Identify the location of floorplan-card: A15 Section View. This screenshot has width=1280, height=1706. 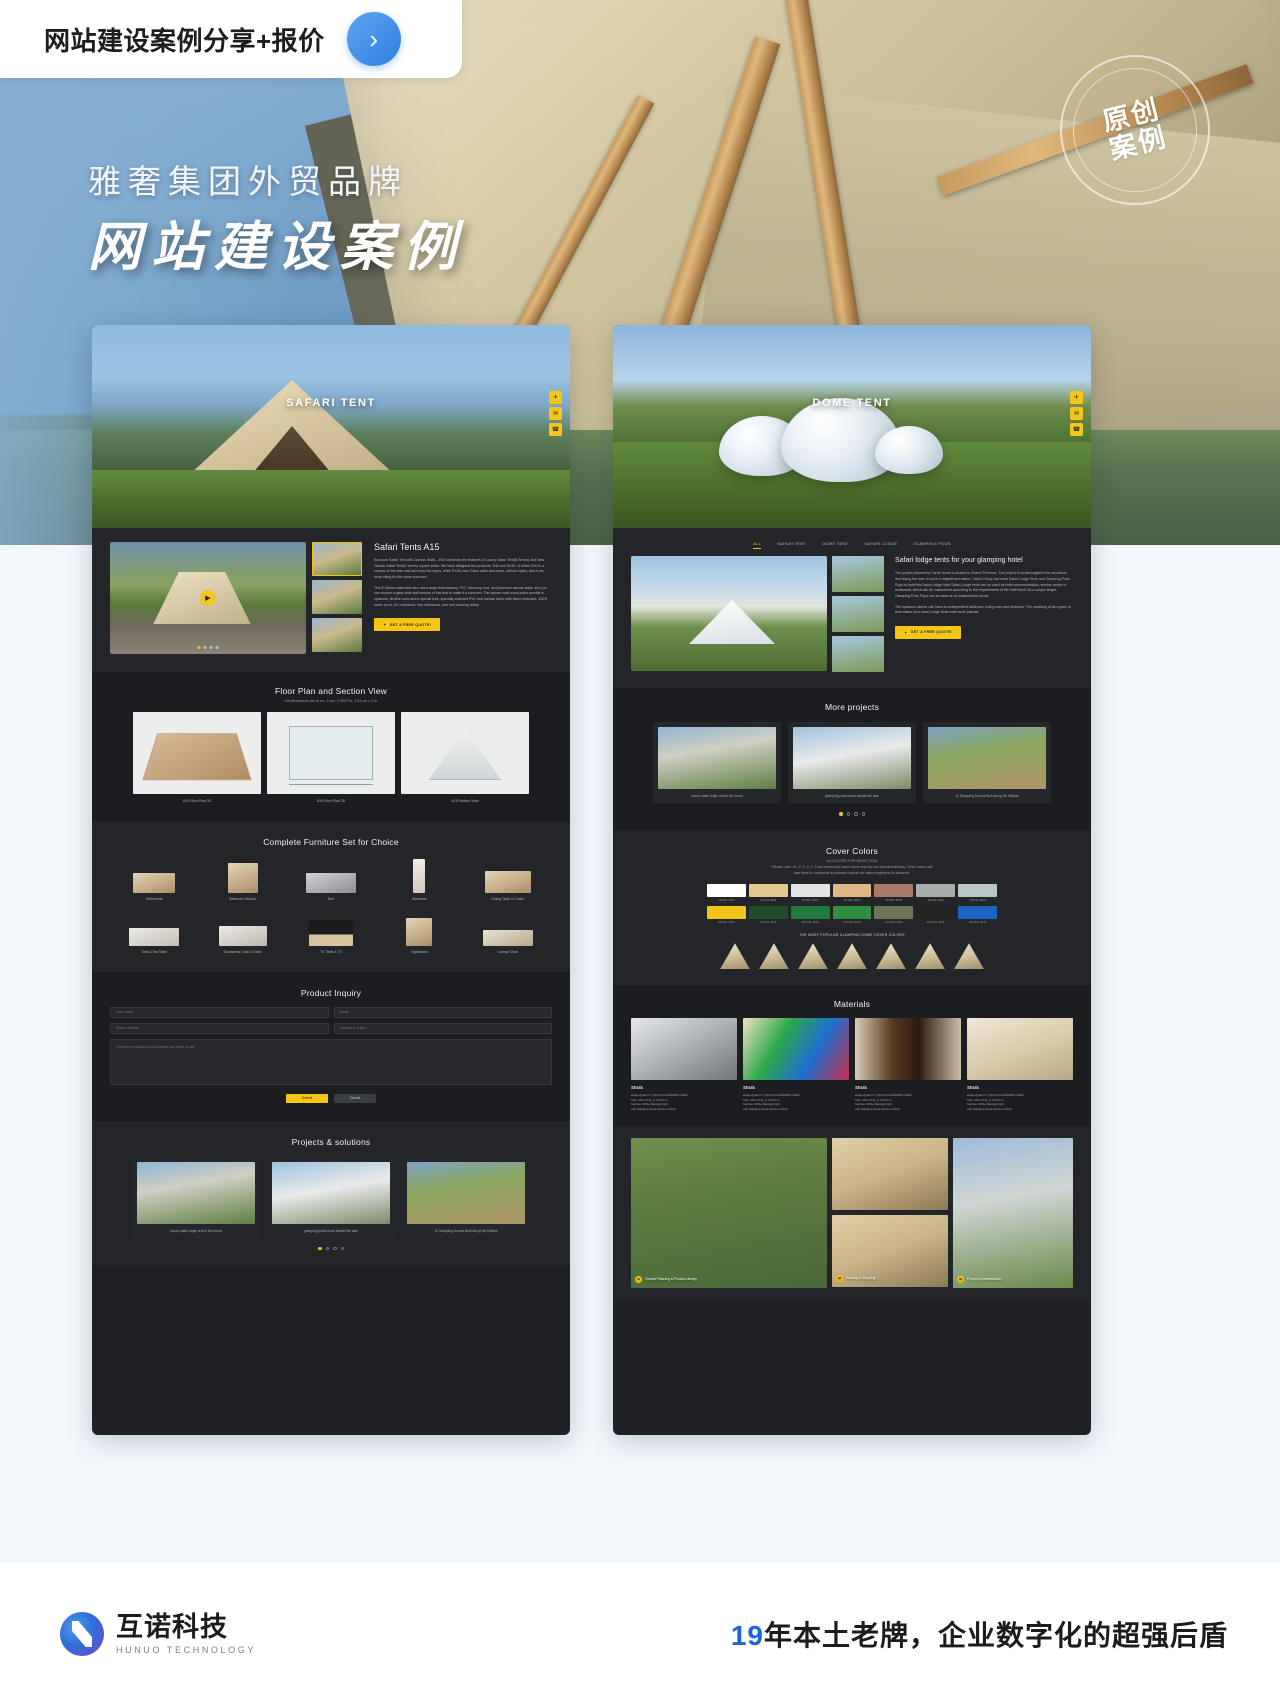
(465, 757).